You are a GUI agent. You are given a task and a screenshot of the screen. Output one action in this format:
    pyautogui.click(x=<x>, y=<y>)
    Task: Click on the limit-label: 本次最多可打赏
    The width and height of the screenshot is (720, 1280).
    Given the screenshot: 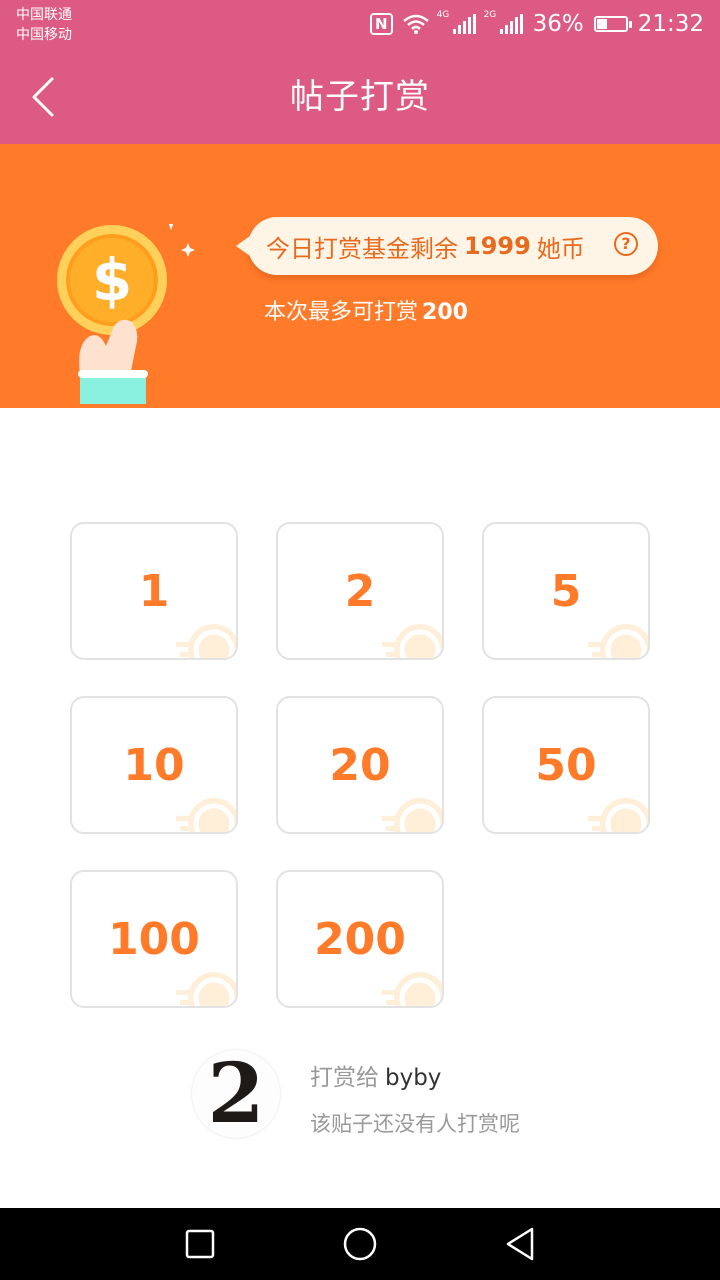 What is the action you would take?
    pyautogui.click(x=341, y=312)
    